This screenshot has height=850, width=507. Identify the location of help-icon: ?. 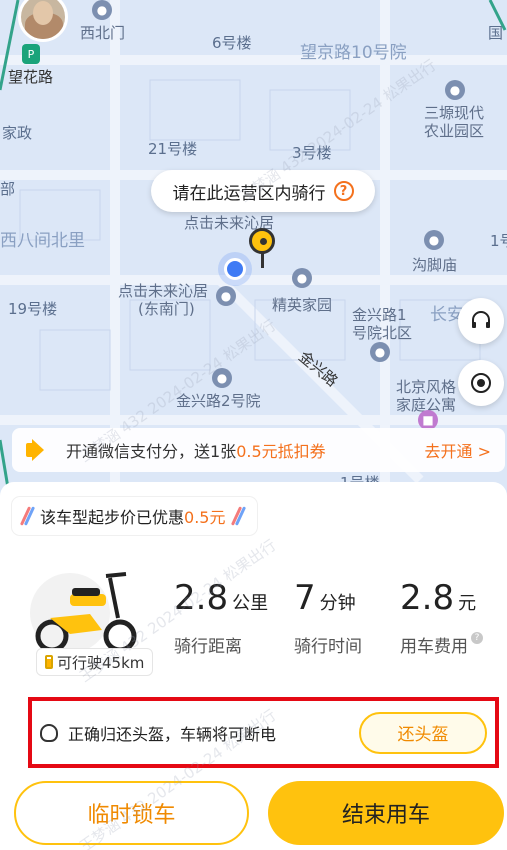
(343, 191).